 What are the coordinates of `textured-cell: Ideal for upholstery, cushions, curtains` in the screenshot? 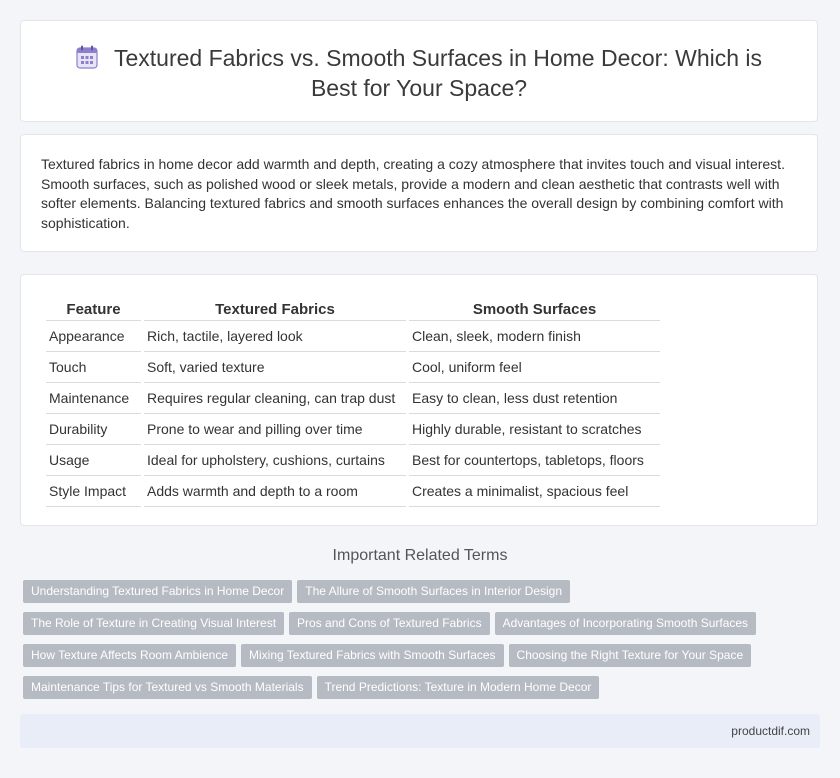 It's located at (275, 460).